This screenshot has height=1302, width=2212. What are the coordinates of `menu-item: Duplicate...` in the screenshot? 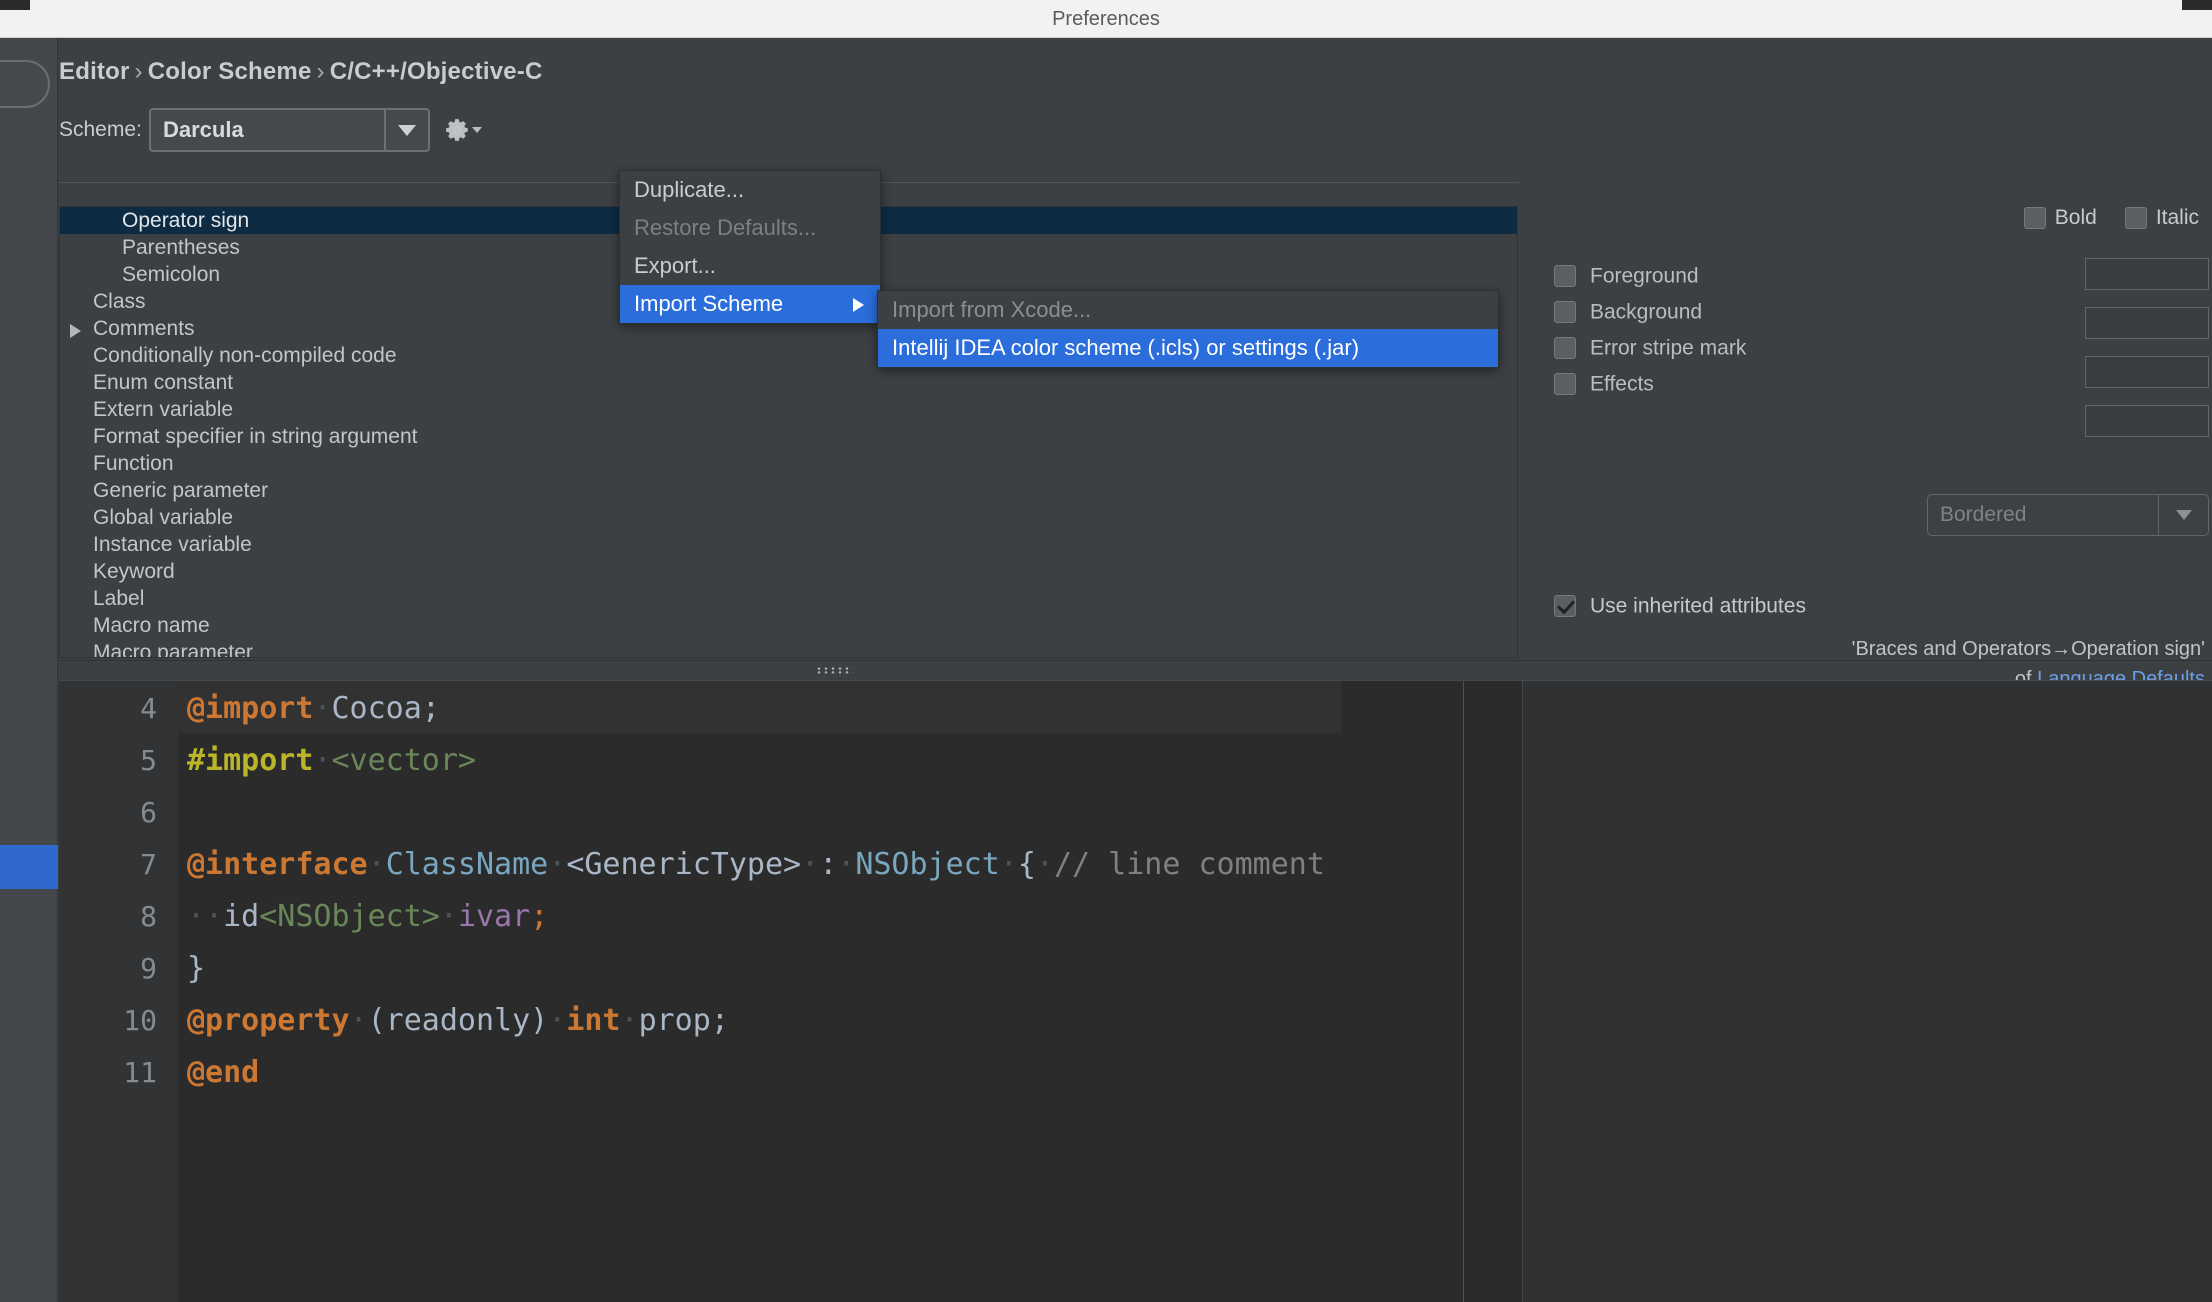 It's located at (750, 190).